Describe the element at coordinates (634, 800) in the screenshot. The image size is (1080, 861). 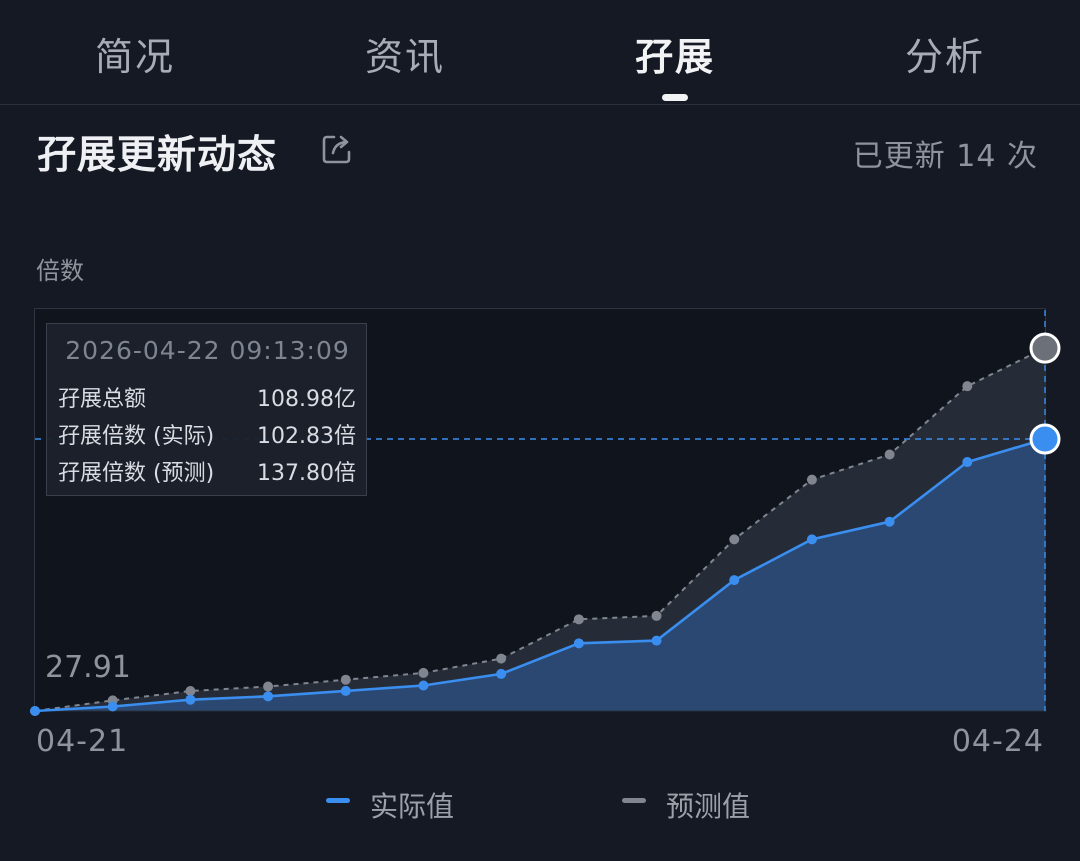
I see `legend-swatch-forecast` at that location.